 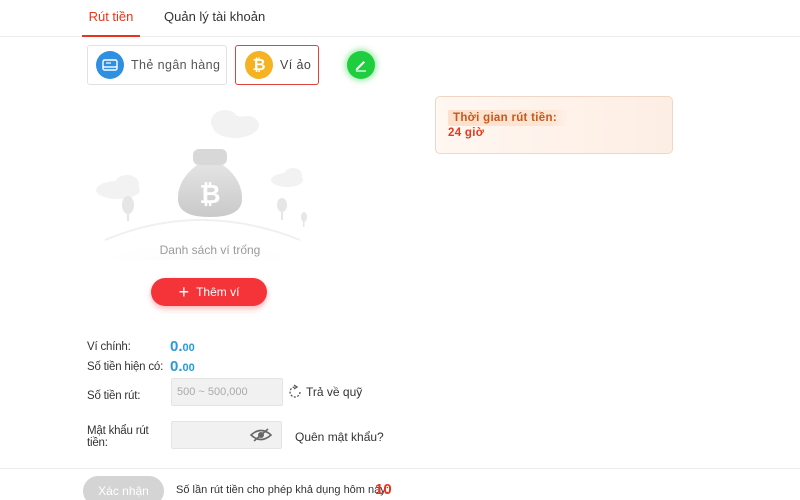 What do you see at coordinates (176, 65) in the screenshot?
I see `bank-card-label: Thẻ ngân hàng` at bounding box center [176, 65].